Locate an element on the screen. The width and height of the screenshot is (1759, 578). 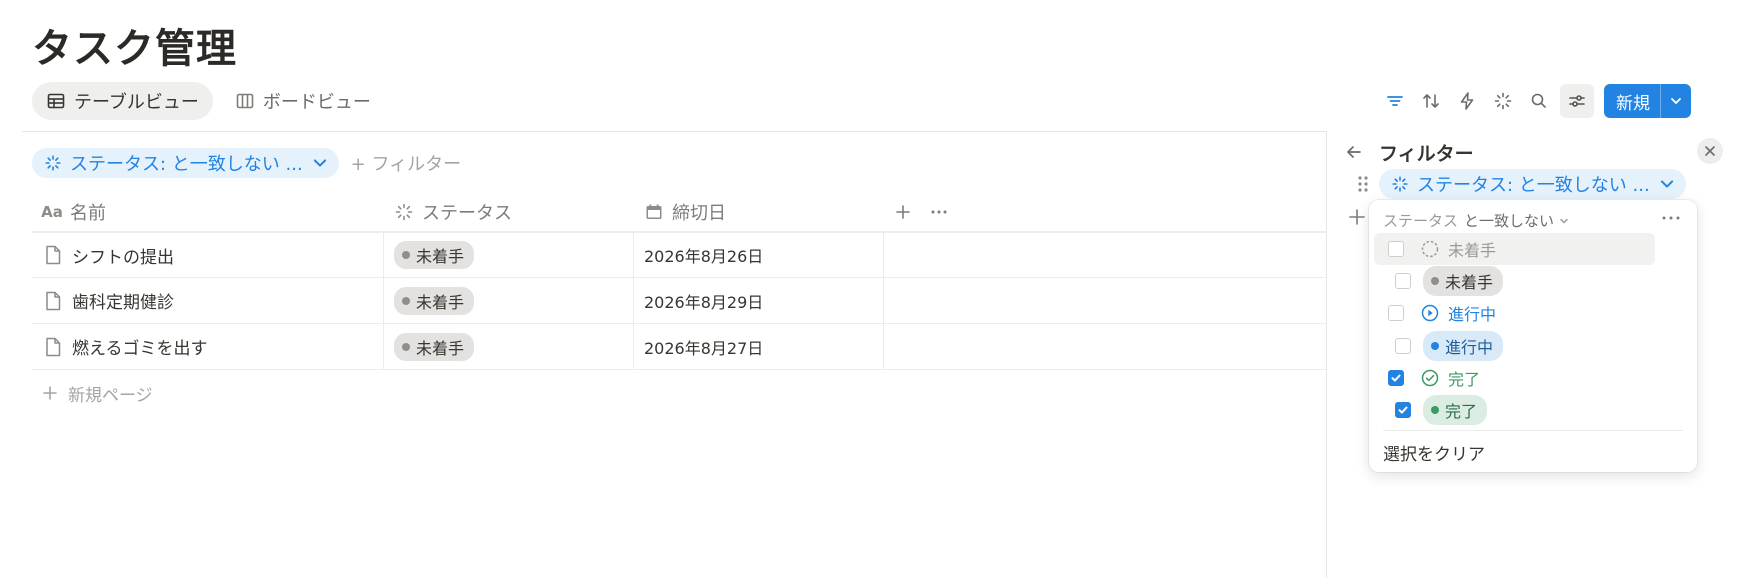
option-in-progress-group: 進行中 is located at coordinates (1521, 313).